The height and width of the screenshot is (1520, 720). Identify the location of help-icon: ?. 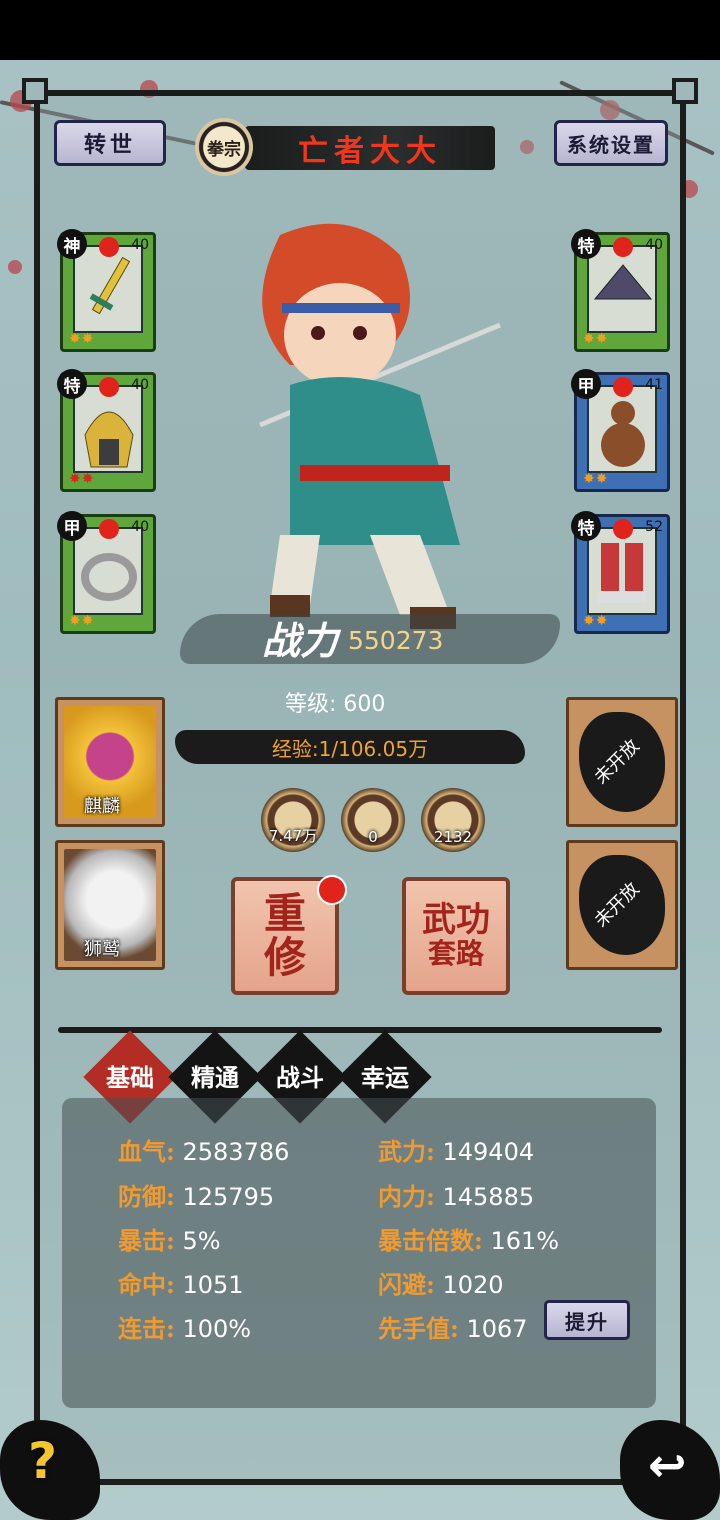
(42, 1461).